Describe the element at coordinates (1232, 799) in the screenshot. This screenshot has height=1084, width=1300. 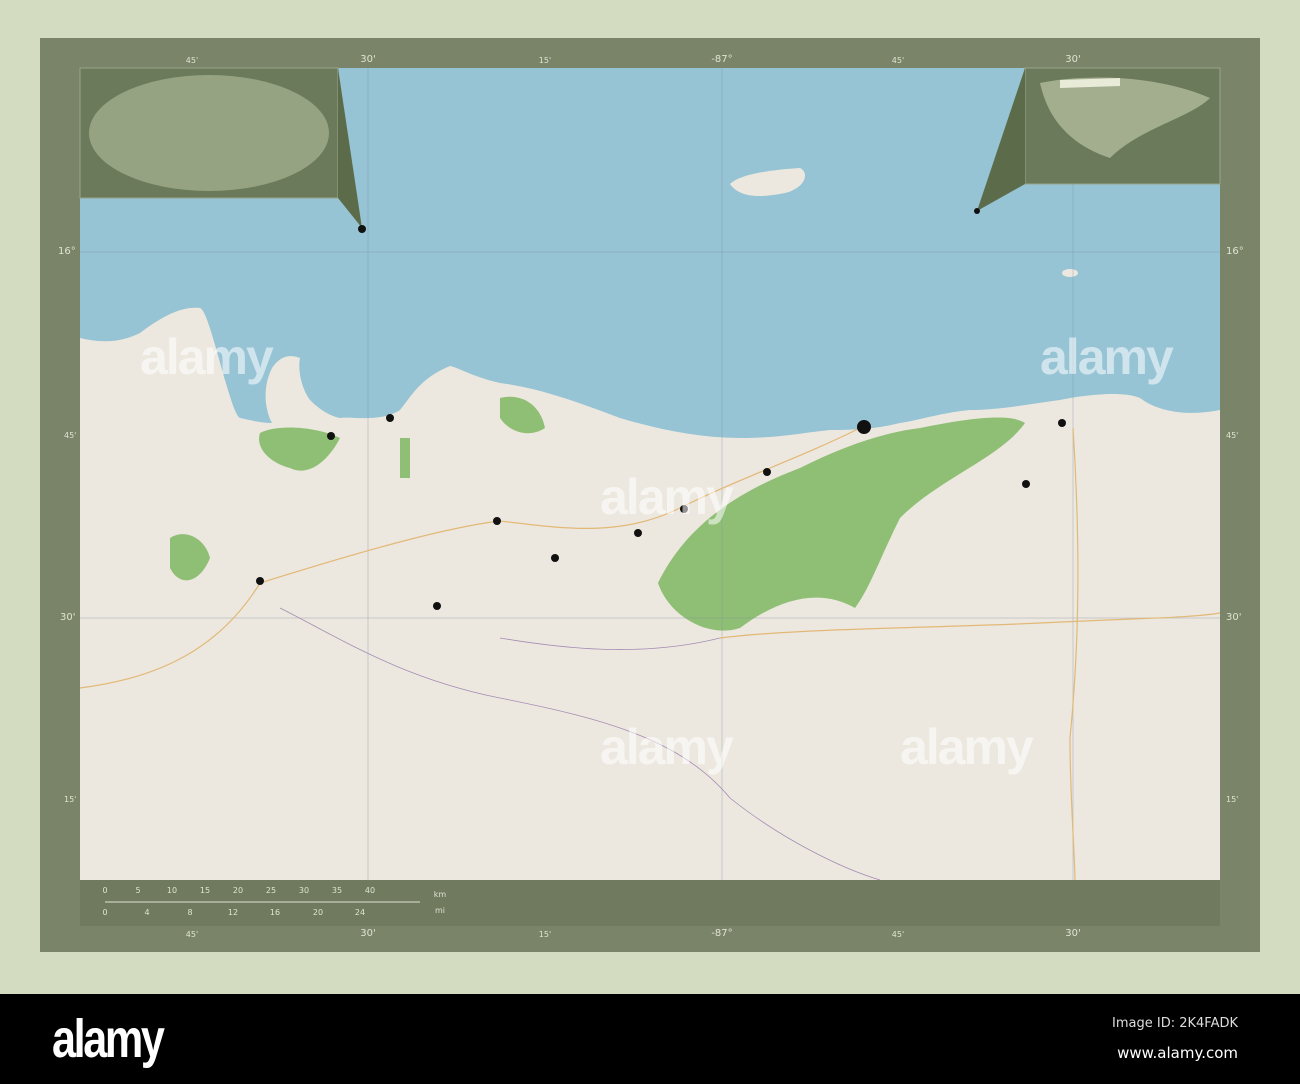
I see `right-tick: 15'` at that location.